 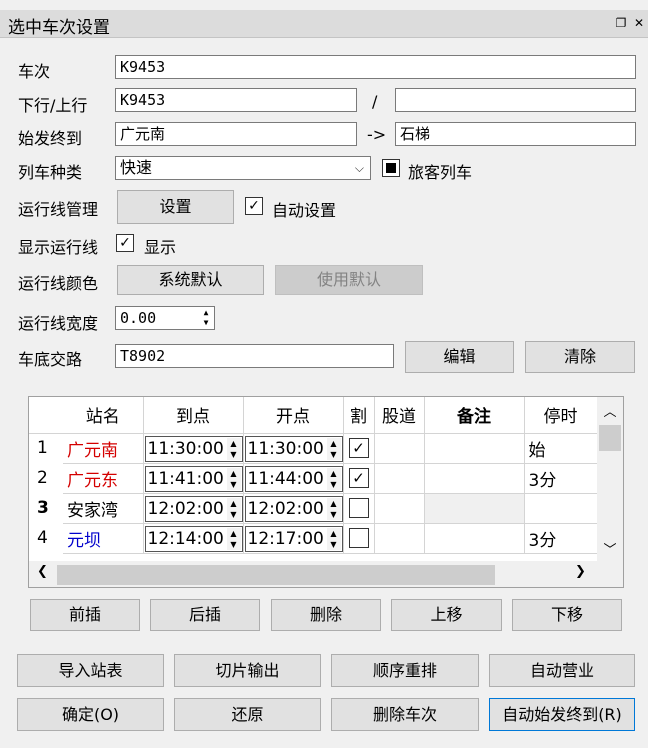 I want to click on arrive-cell: 11:41:00 ▲ ▼, so click(x=193, y=478).